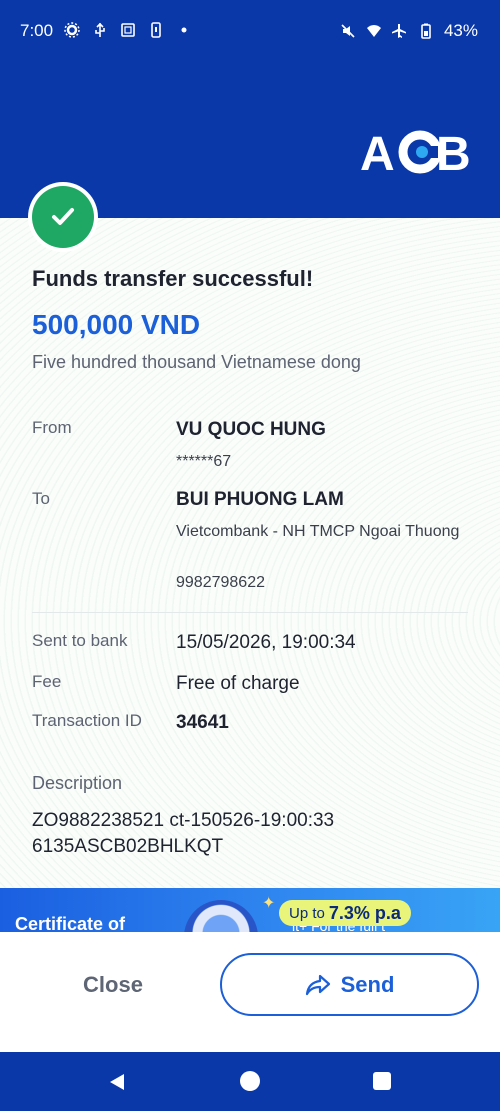 The image size is (500, 1111). I want to click on banner-rate-value: 7.3% p.a, so click(364, 912).